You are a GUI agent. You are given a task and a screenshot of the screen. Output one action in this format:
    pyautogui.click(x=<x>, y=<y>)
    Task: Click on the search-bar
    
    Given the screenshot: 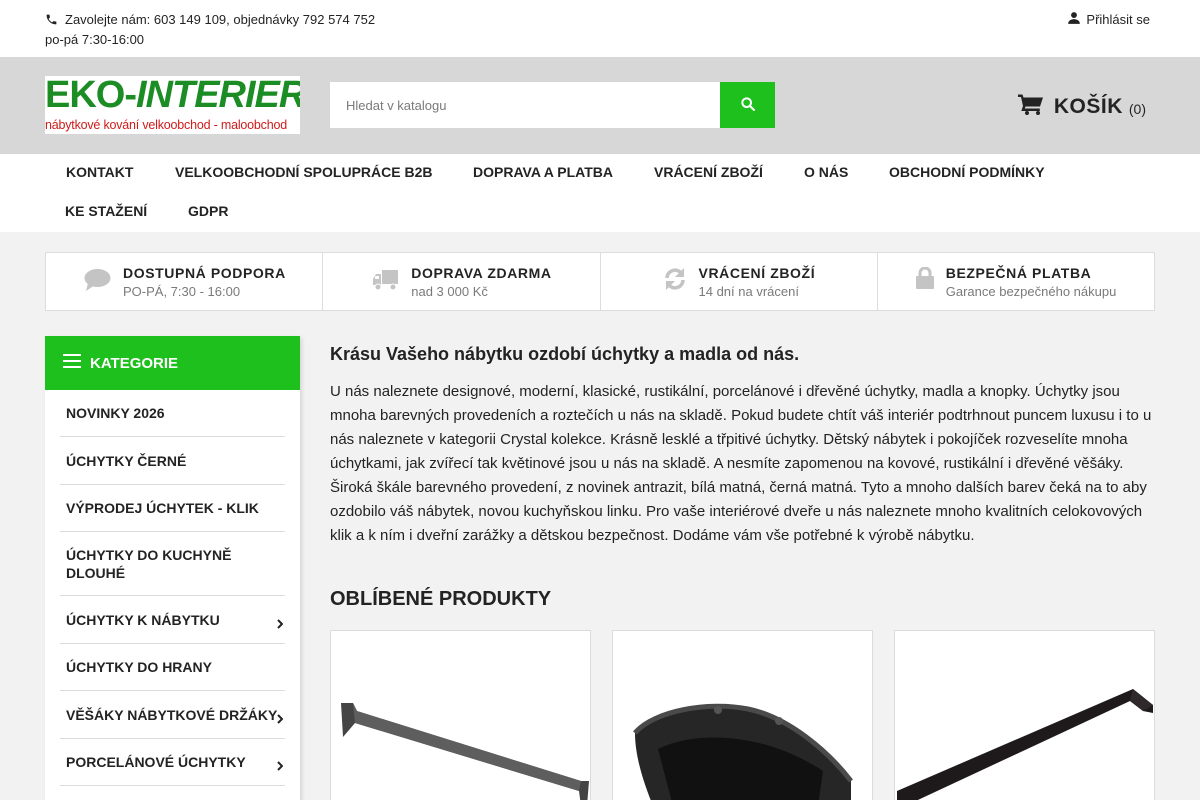 What is the action you would take?
    pyautogui.click(x=552, y=105)
    